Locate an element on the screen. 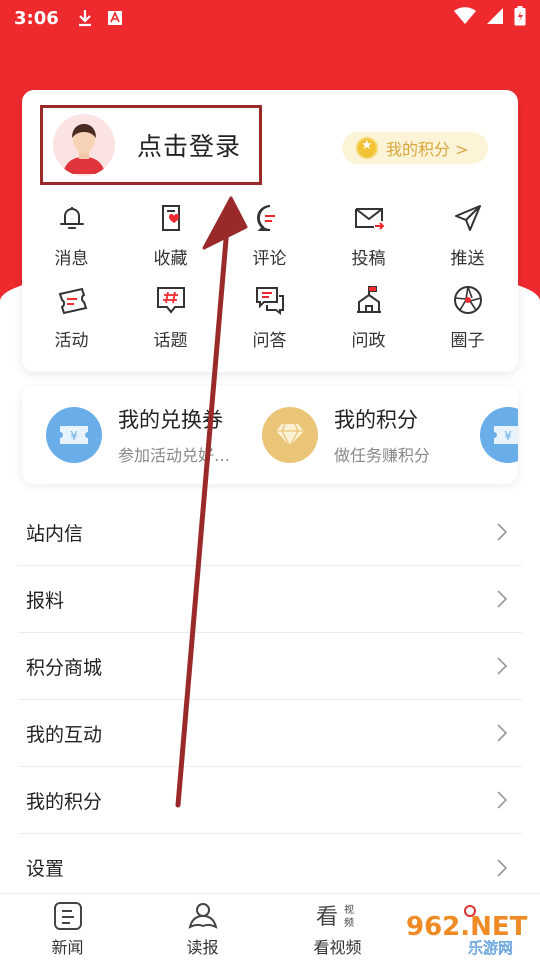  app-notification-icon is located at coordinates (115, 18).